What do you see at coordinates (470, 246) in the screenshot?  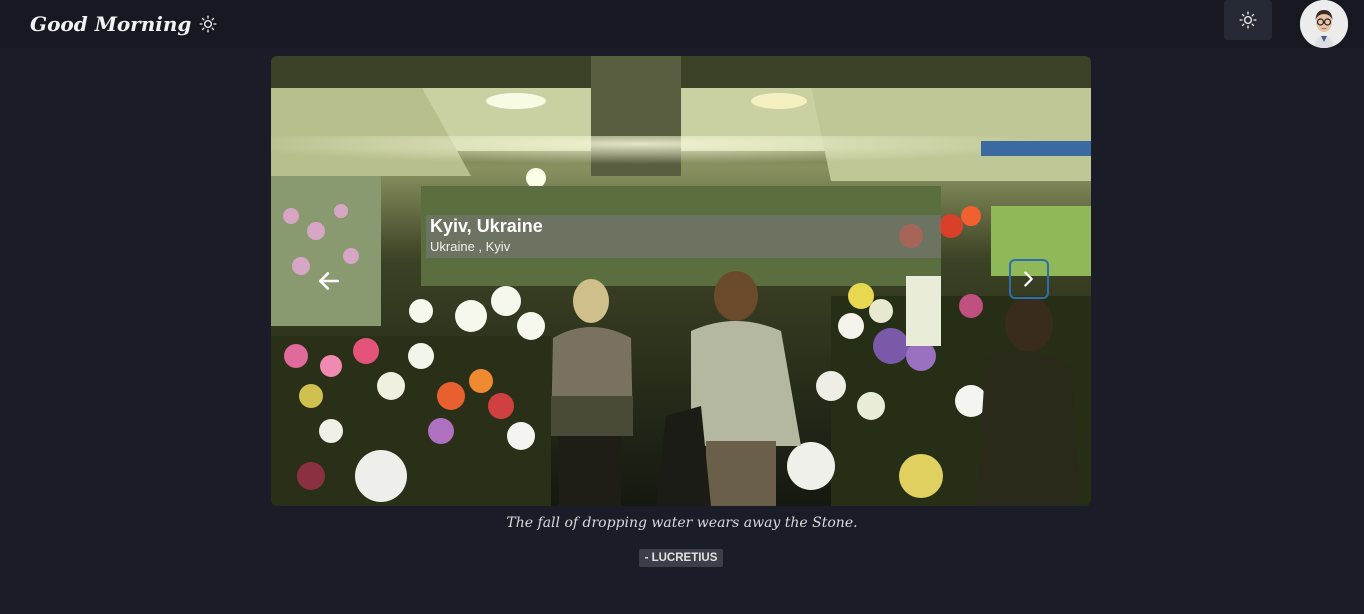 I see `location-subtitle: Ukraine , Kyiv` at bounding box center [470, 246].